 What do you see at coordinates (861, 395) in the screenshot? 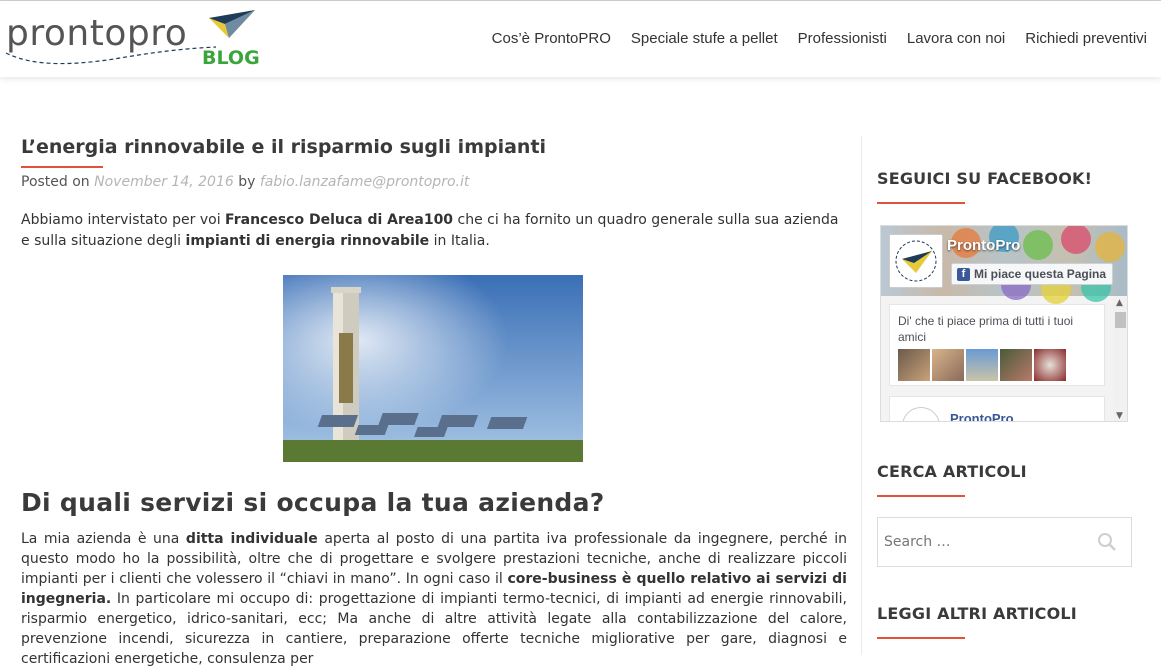
I see `sidebar-divider` at bounding box center [861, 395].